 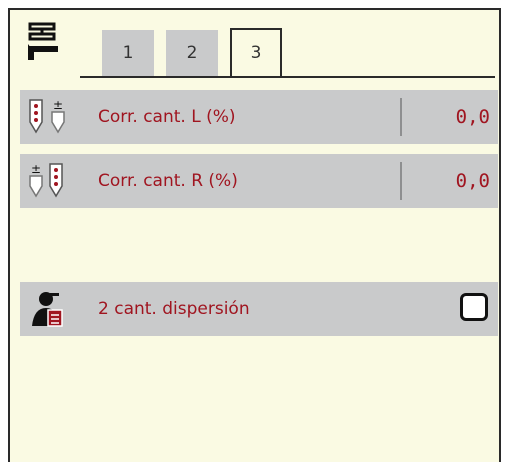 What do you see at coordinates (167, 117) in the screenshot?
I see `corr-cant-l-label: Corr. cant. L (%)` at bounding box center [167, 117].